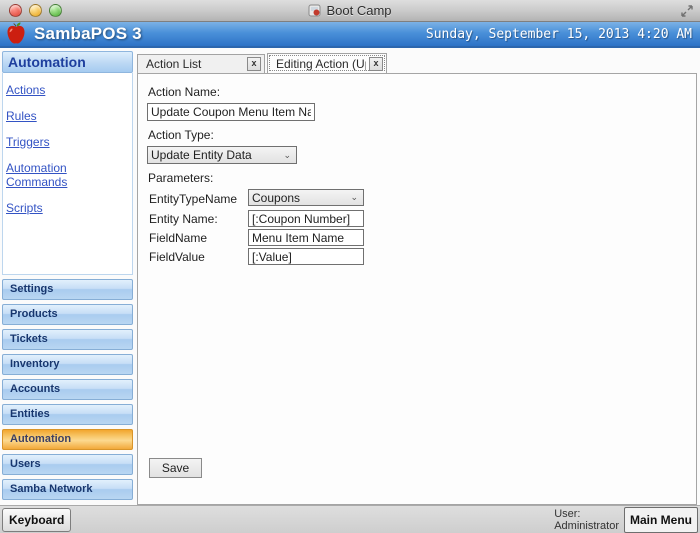 Image resolution: width=700 pixels, height=533 pixels. I want to click on sidebar-item-inventory: Inventory, so click(67, 364).